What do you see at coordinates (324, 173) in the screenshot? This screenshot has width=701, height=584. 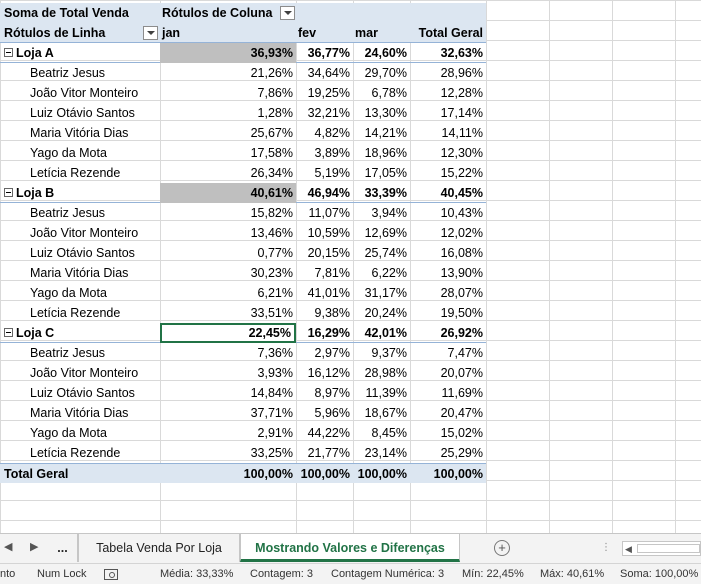 I see `pivot-cell: 5,19%` at bounding box center [324, 173].